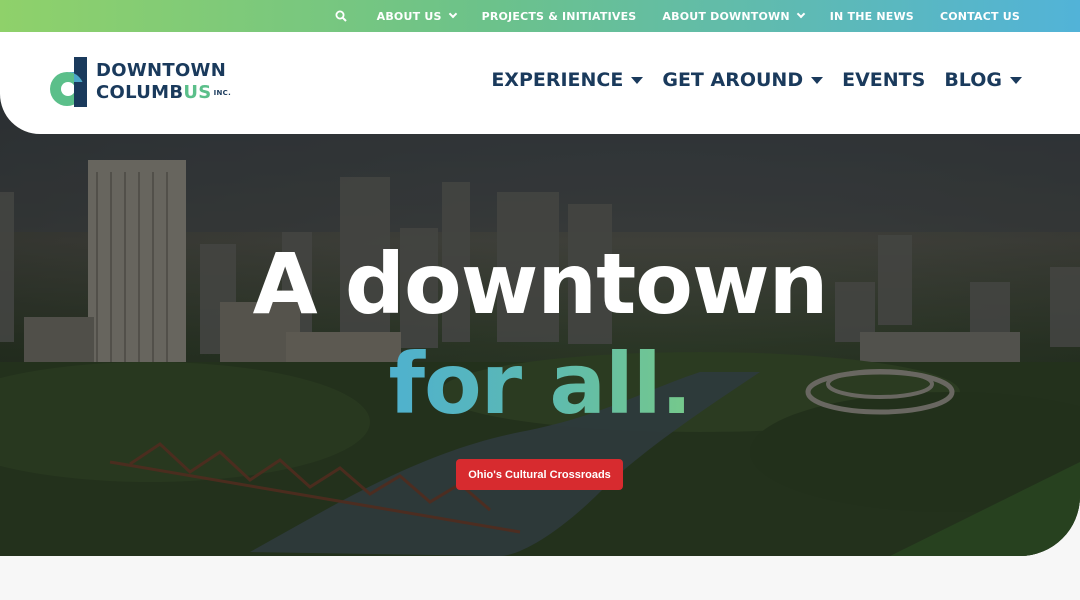 The height and width of the screenshot is (600, 1080). I want to click on nav-events: EVENTS, so click(883, 80).